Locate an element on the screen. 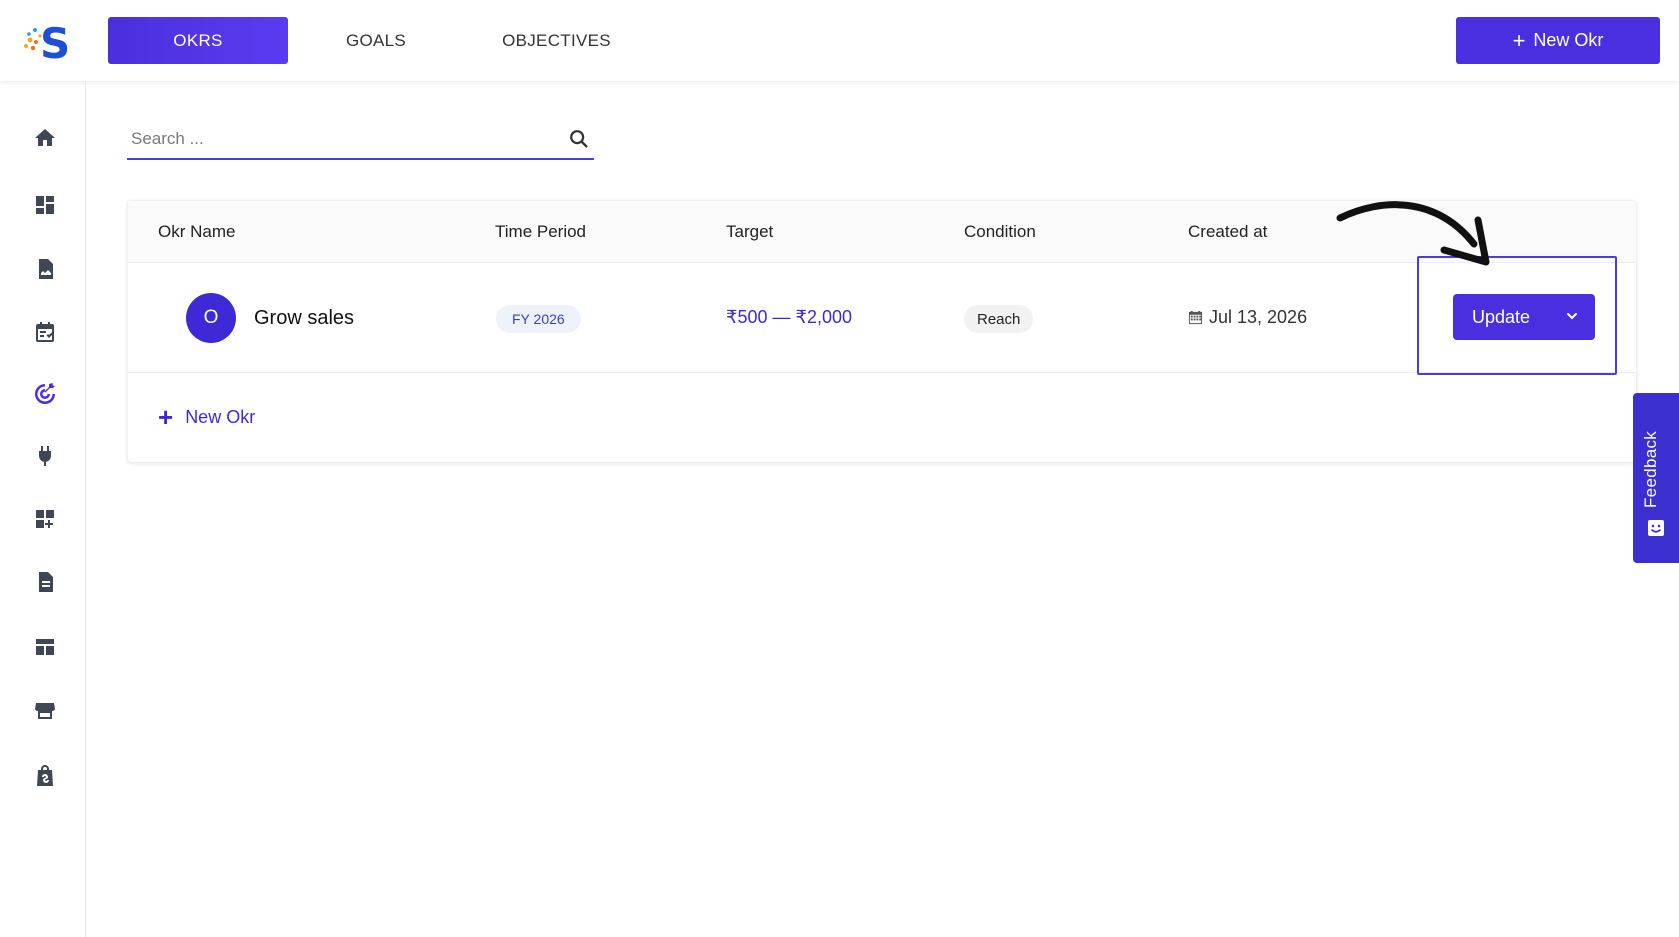 The image size is (1679, 937). report-icon is located at coordinates (45, 269).